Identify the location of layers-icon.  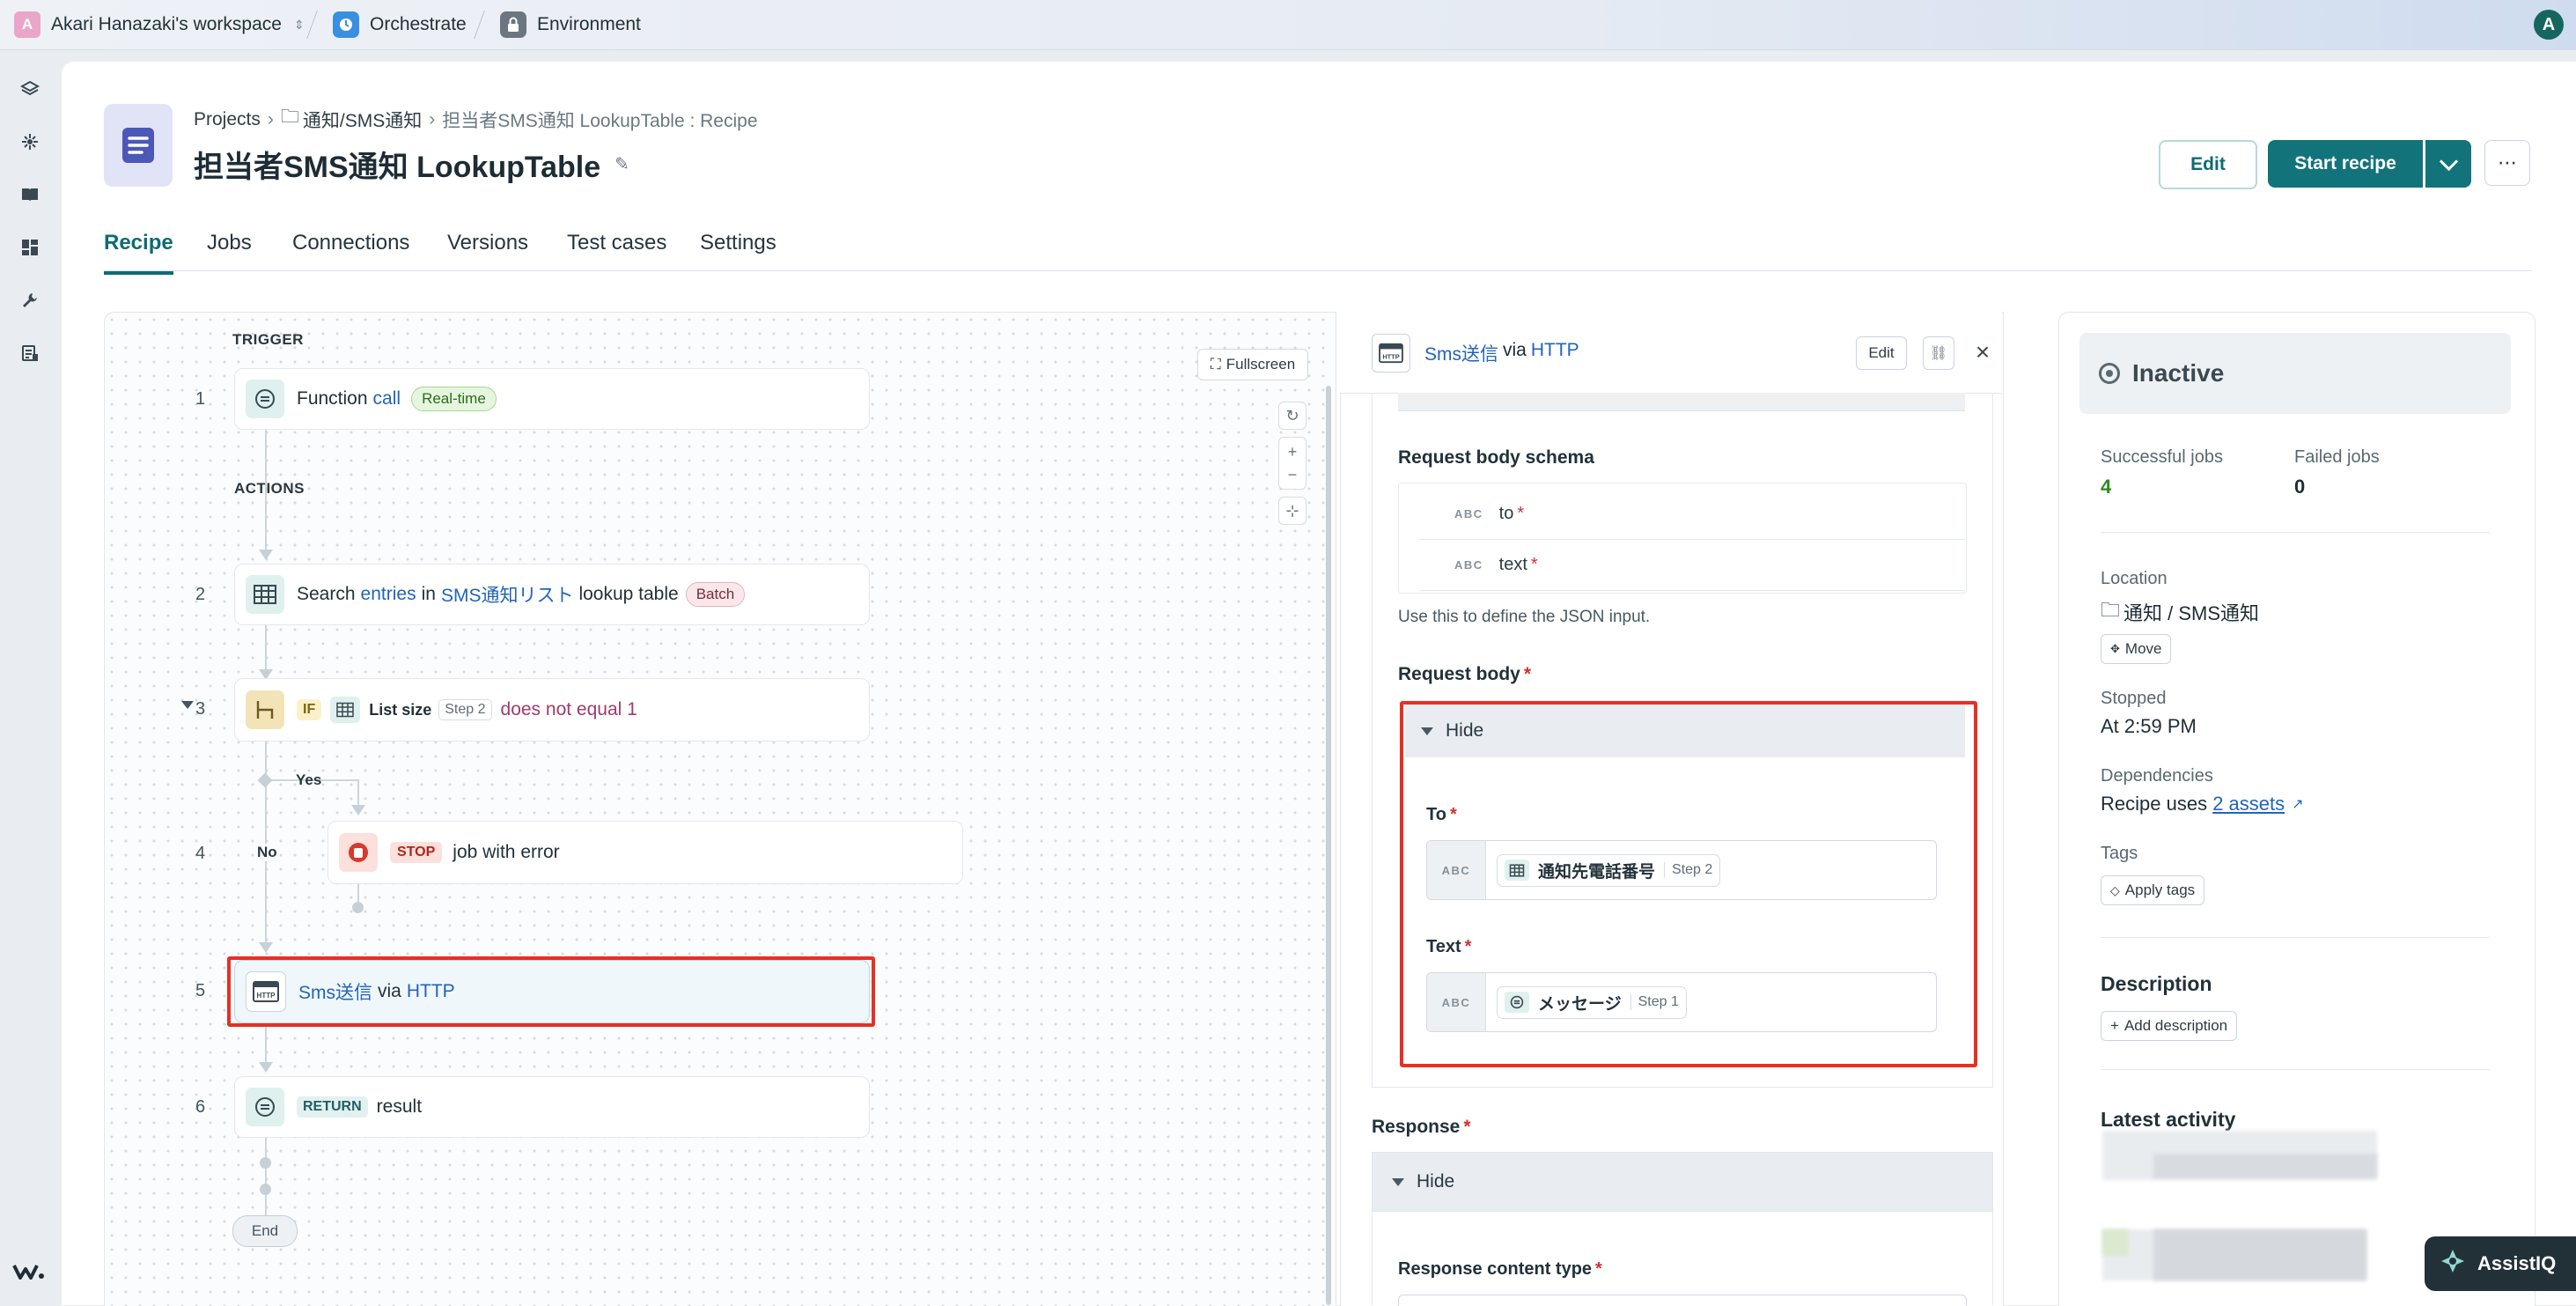
(30, 89).